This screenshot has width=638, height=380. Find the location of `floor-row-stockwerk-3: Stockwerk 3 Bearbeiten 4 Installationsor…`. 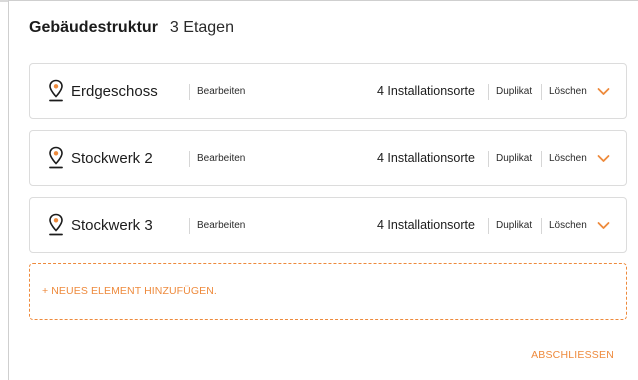

floor-row-stockwerk-3: Stockwerk 3 Bearbeiten 4 Installationsor… is located at coordinates (328, 225).